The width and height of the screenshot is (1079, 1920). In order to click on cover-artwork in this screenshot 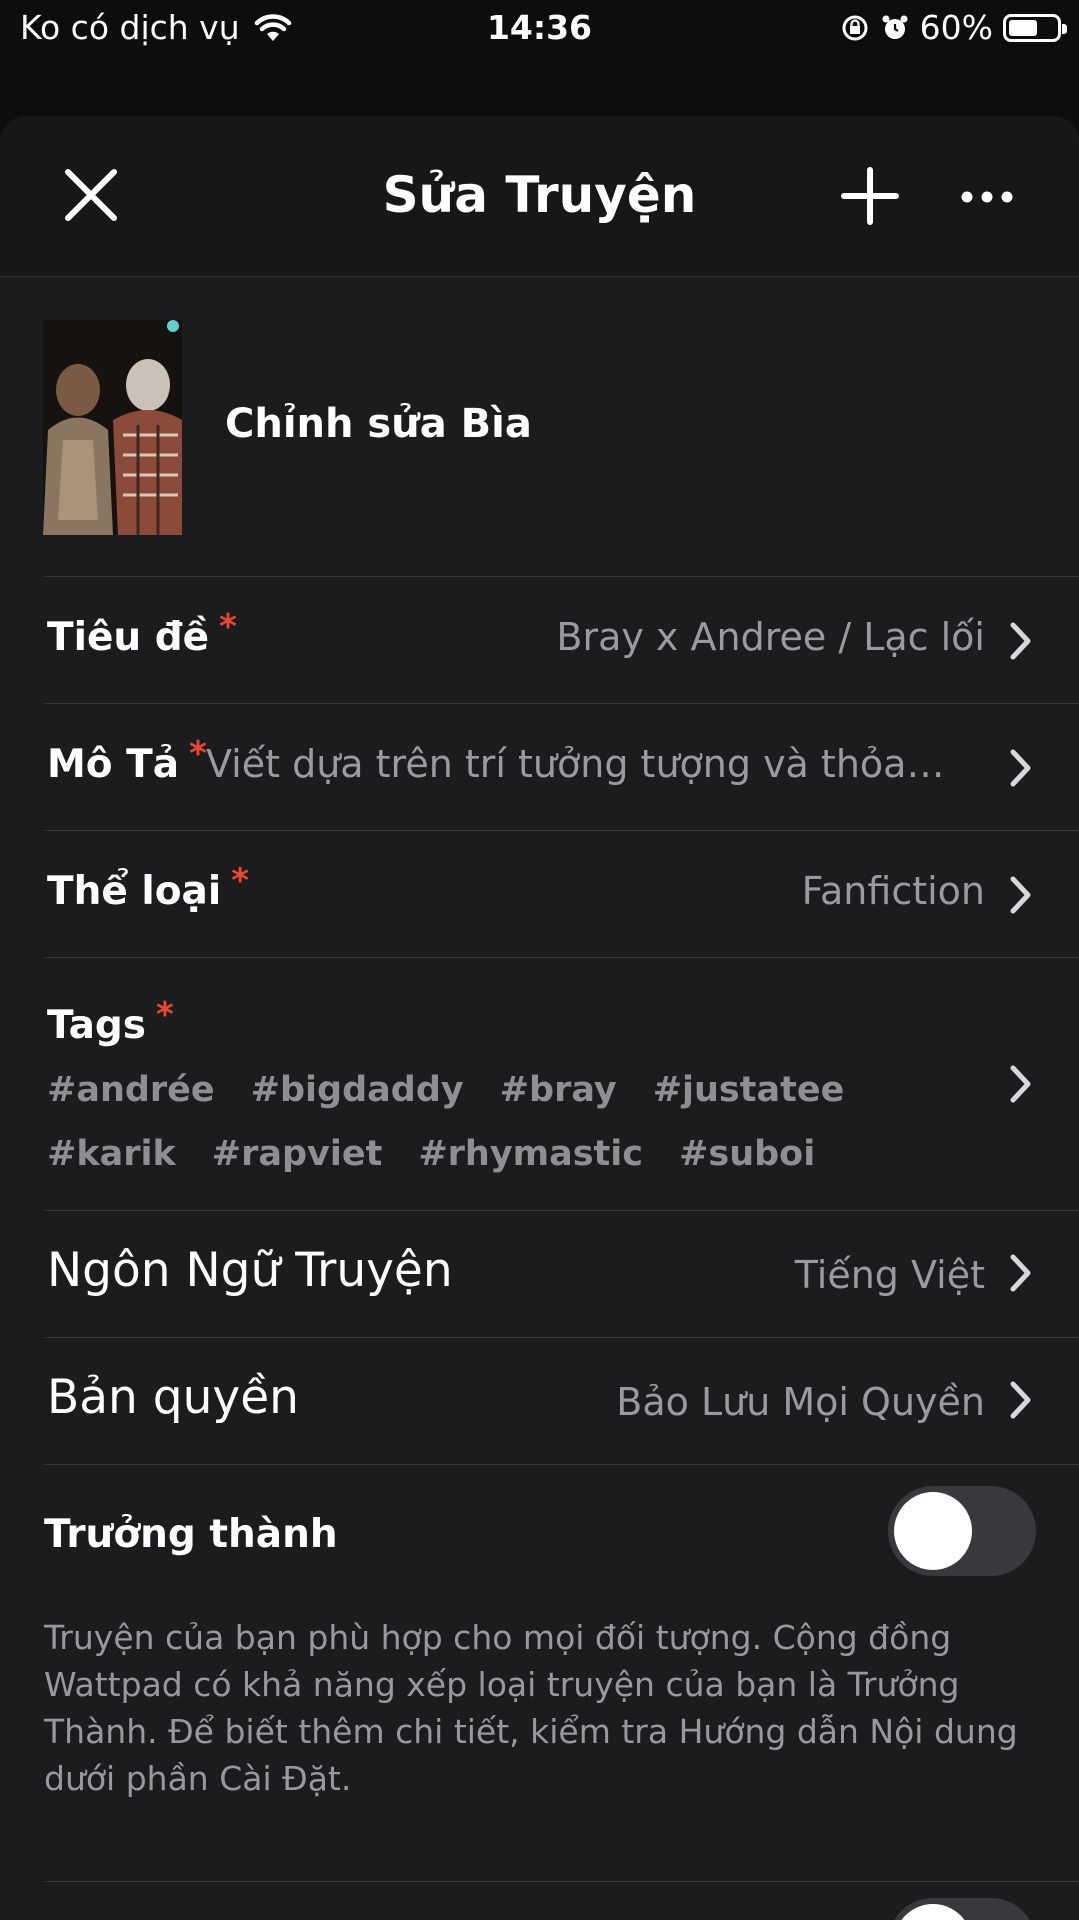, I will do `click(112, 427)`.